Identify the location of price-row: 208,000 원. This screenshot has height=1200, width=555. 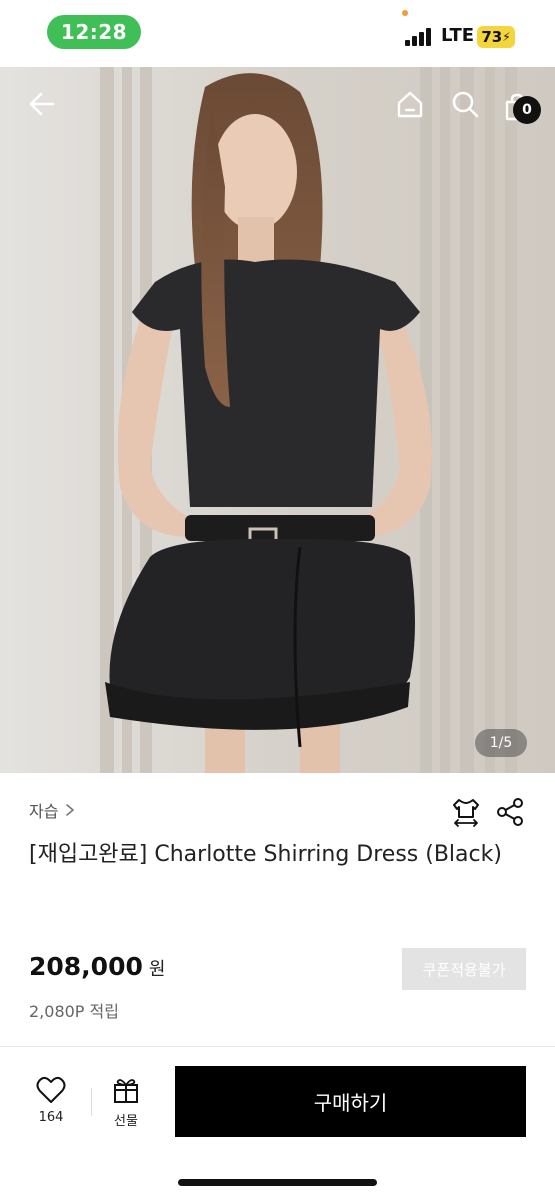
(97, 966).